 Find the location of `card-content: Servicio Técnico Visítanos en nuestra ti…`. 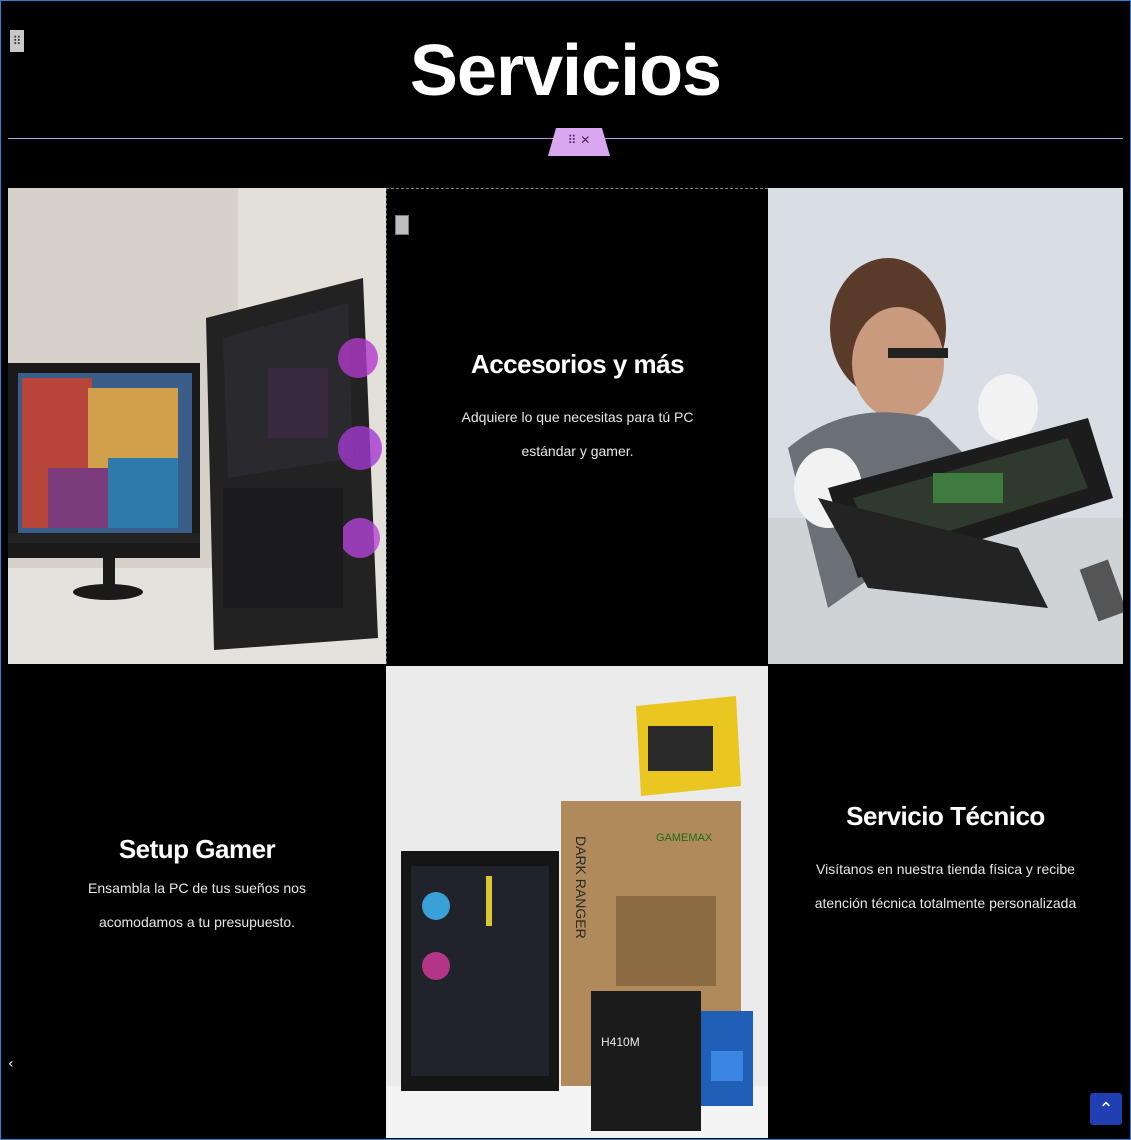

card-content: Servicio Técnico Visítanos en nuestra ti… is located at coordinates (945, 860).